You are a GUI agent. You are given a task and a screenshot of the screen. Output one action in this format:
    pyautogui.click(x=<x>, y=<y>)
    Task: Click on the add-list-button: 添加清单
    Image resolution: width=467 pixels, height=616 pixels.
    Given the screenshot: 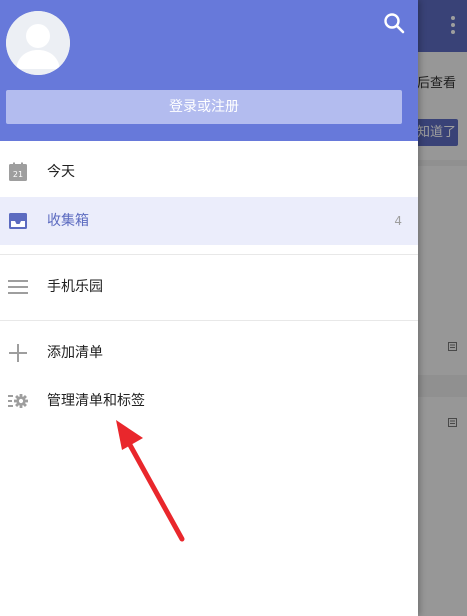 What is the action you would take?
    pyautogui.click(x=209, y=353)
    